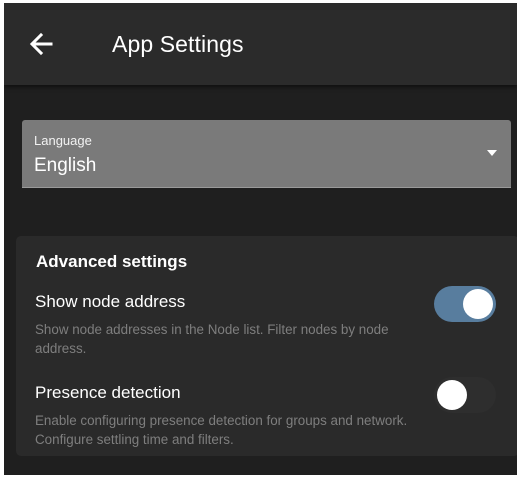 This screenshot has width=521, height=479. I want to click on language-select-value: English, so click(65, 165).